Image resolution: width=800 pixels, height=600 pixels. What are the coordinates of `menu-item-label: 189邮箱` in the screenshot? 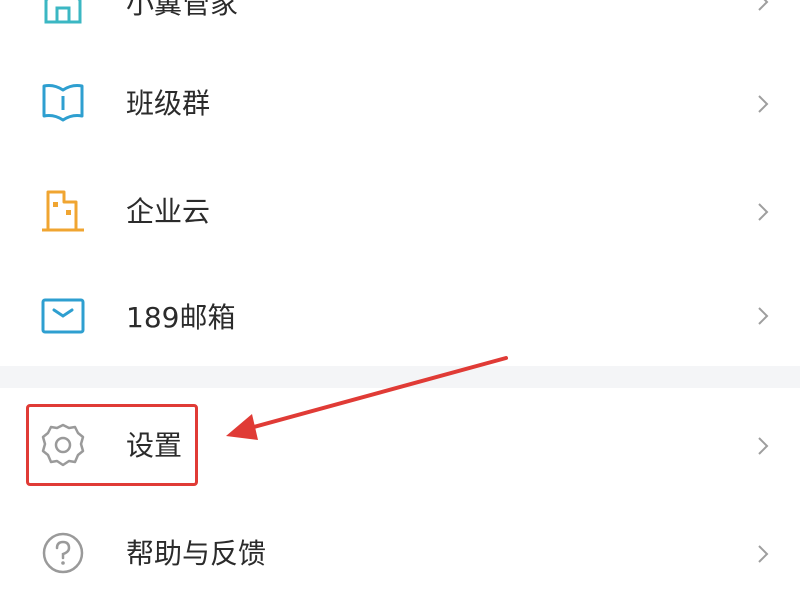 It's located at (181, 317).